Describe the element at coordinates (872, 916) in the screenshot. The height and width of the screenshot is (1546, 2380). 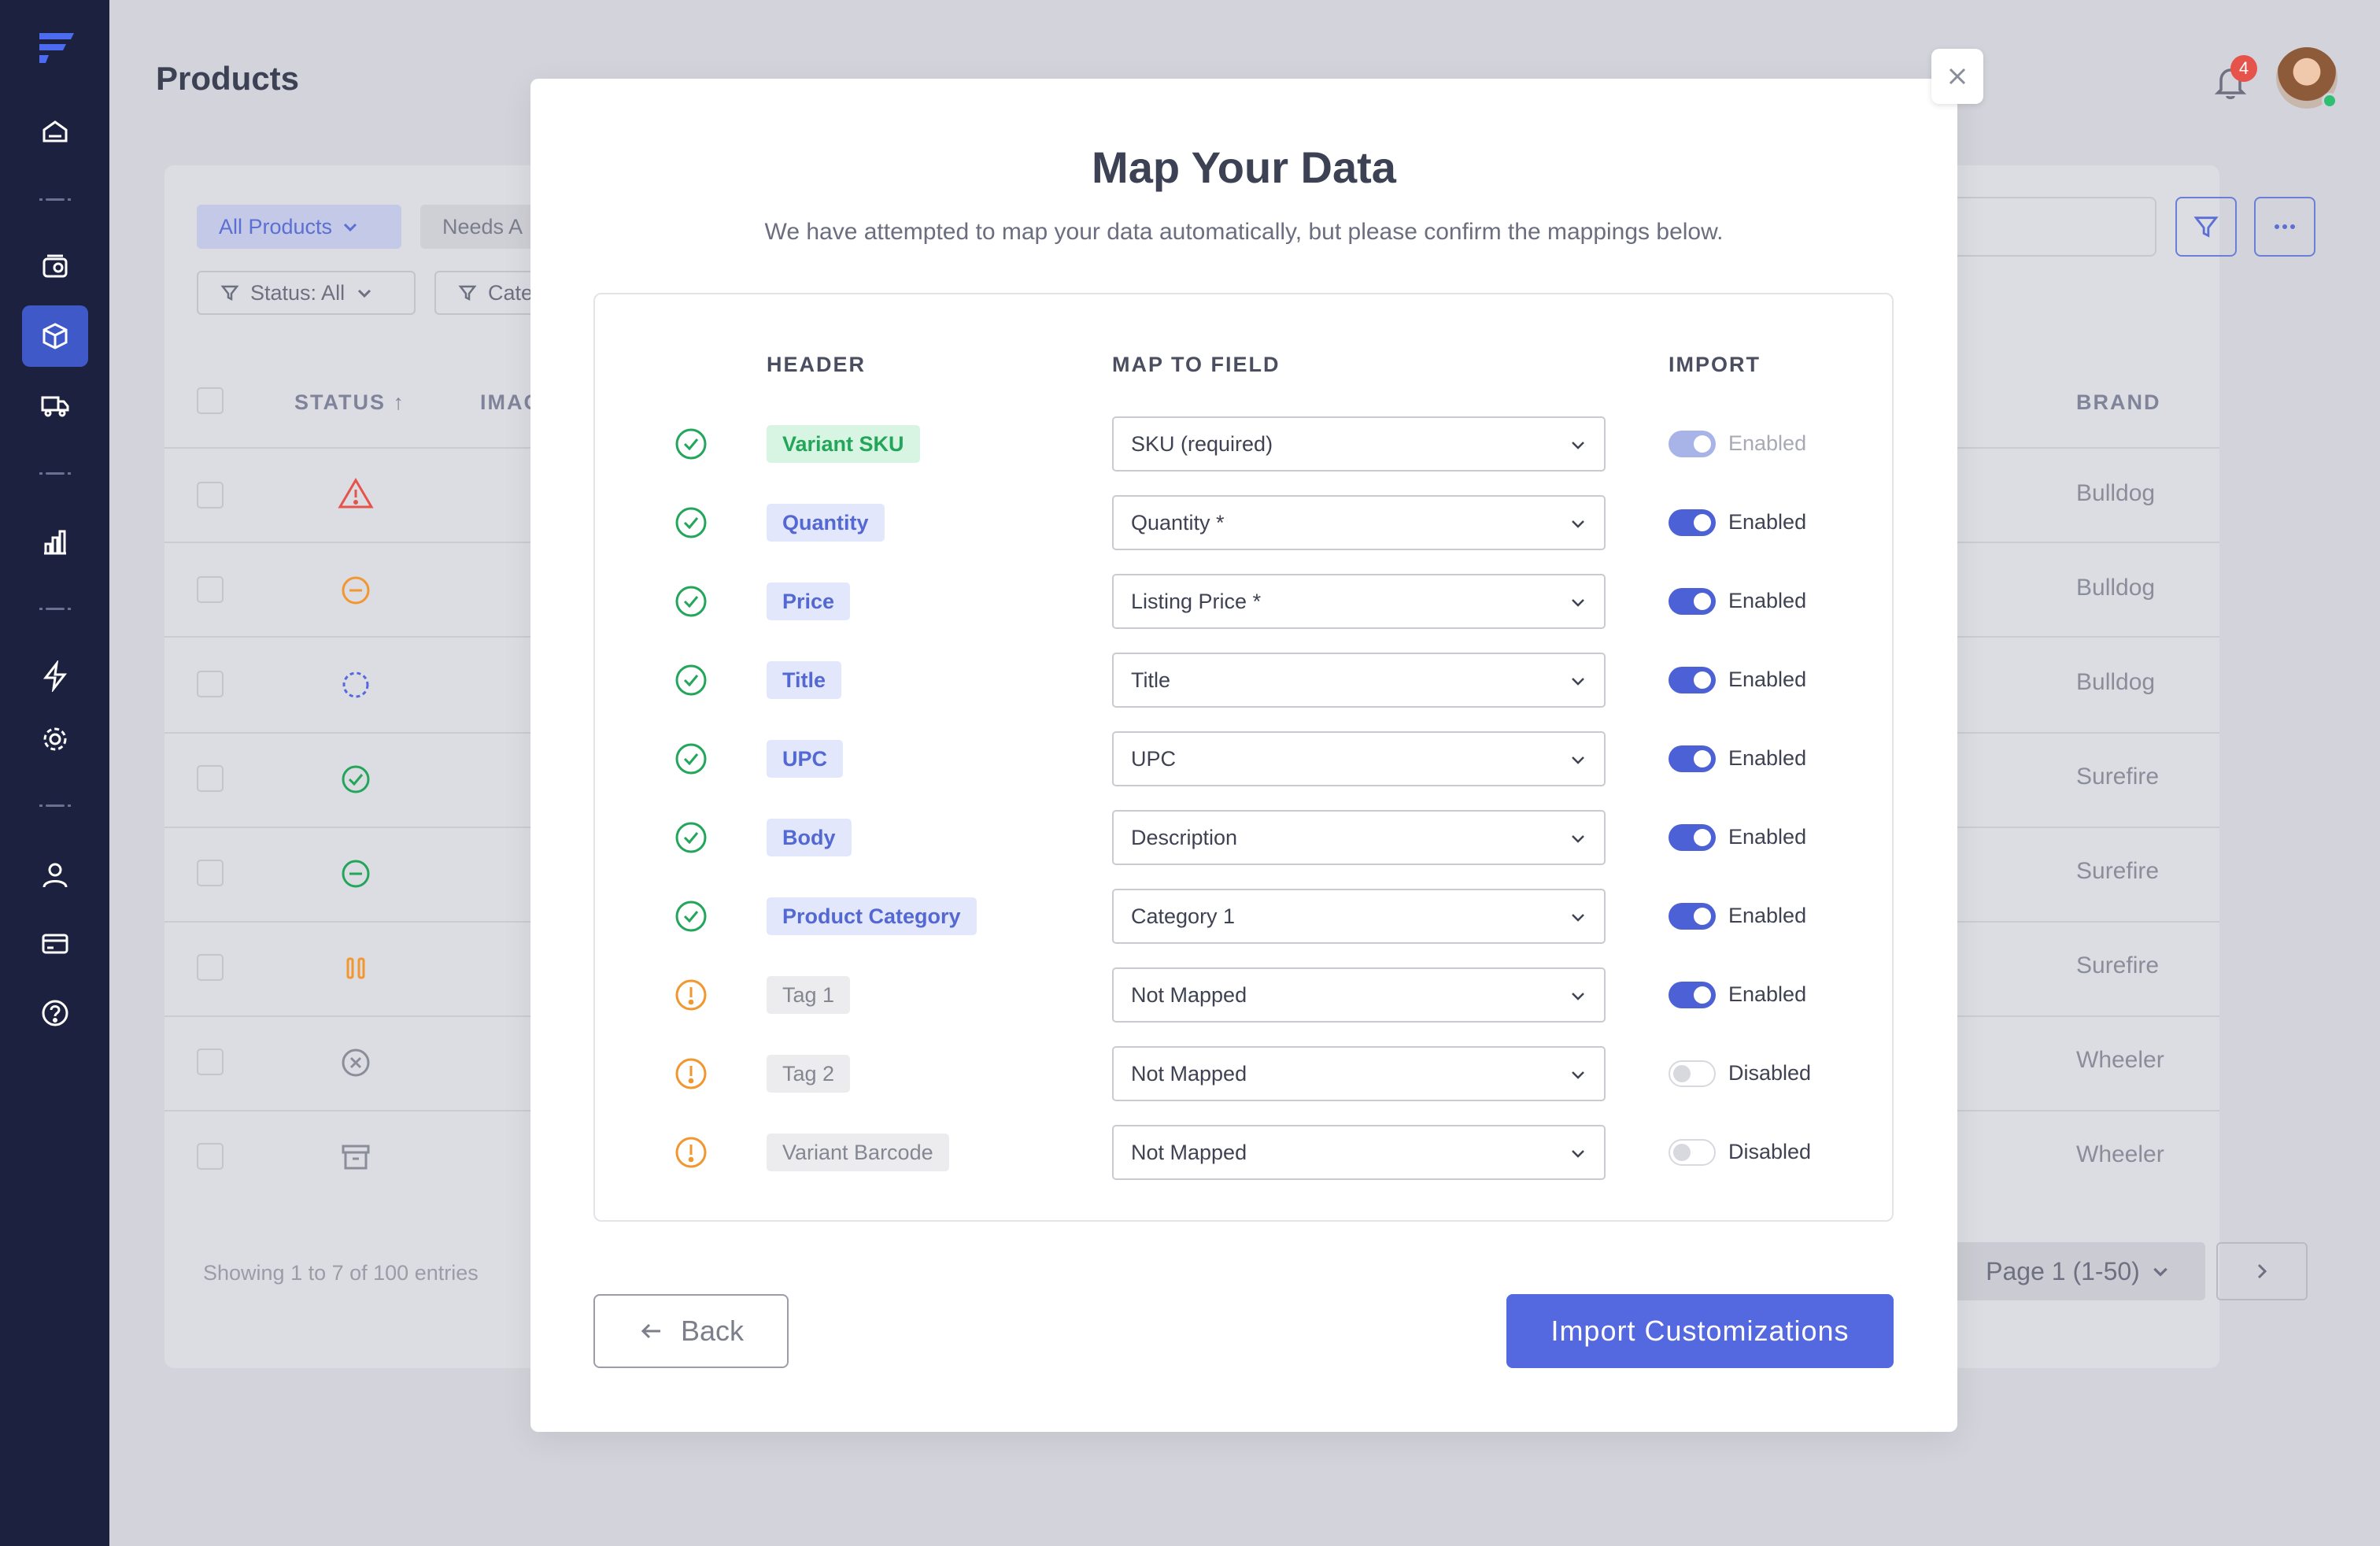
I see `header-tag: Product Category` at that location.